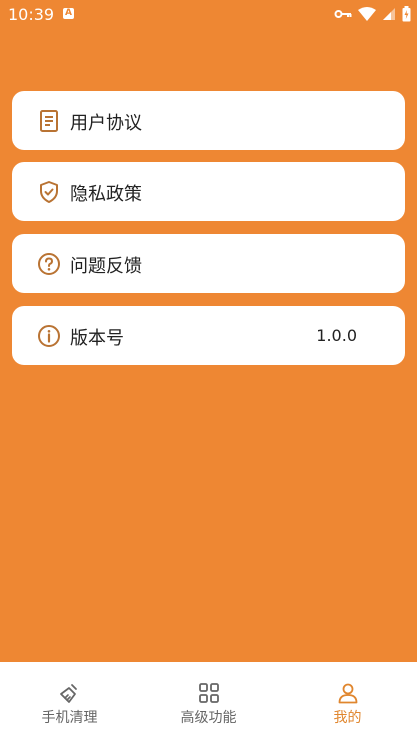 This screenshot has width=417, height=741. What do you see at coordinates (343, 14) in the screenshot?
I see `vpn-key-icon` at bounding box center [343, 14].